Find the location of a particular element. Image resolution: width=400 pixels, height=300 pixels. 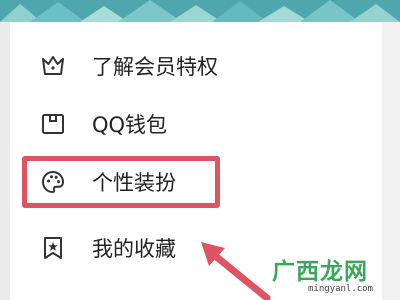

right-edge is located at coordinates (391, 161).